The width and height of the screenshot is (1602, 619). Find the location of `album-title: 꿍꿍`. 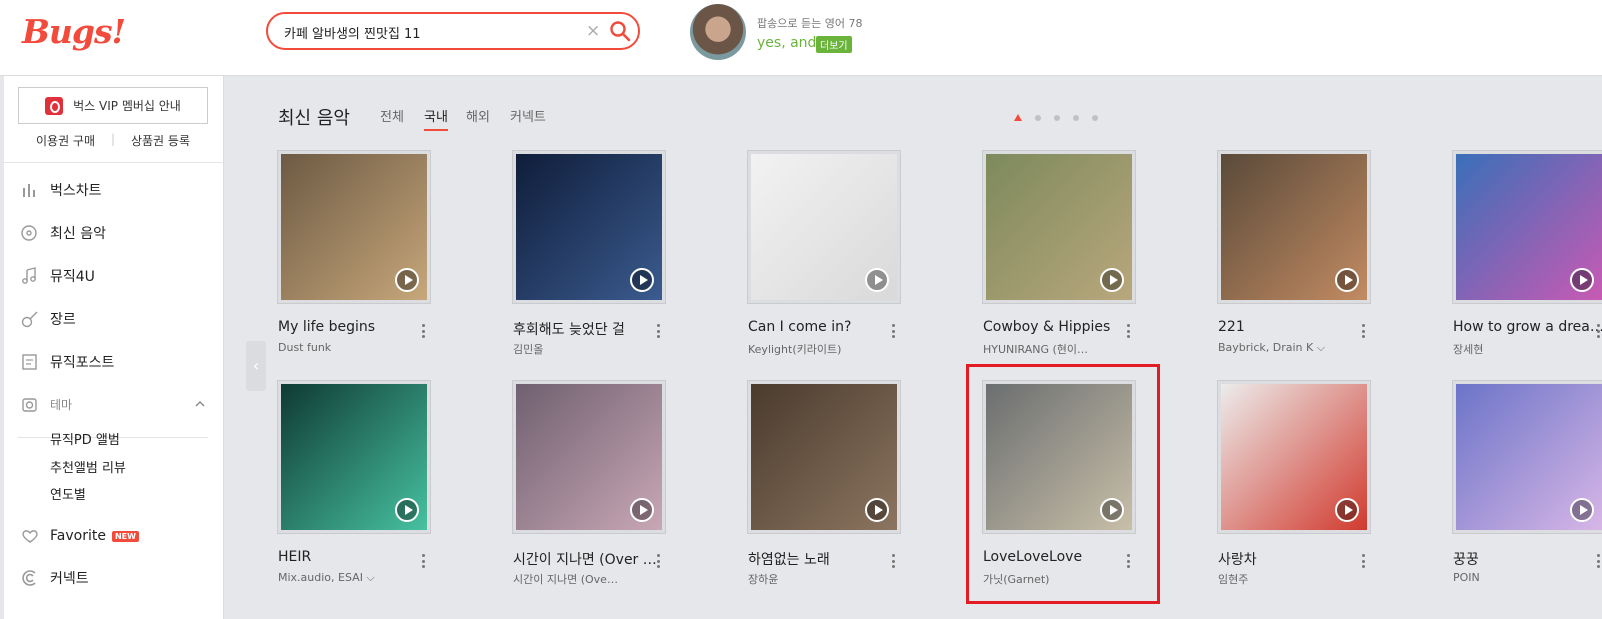

album-title: 꿍꿍 is located at coordinates (1527, 559).